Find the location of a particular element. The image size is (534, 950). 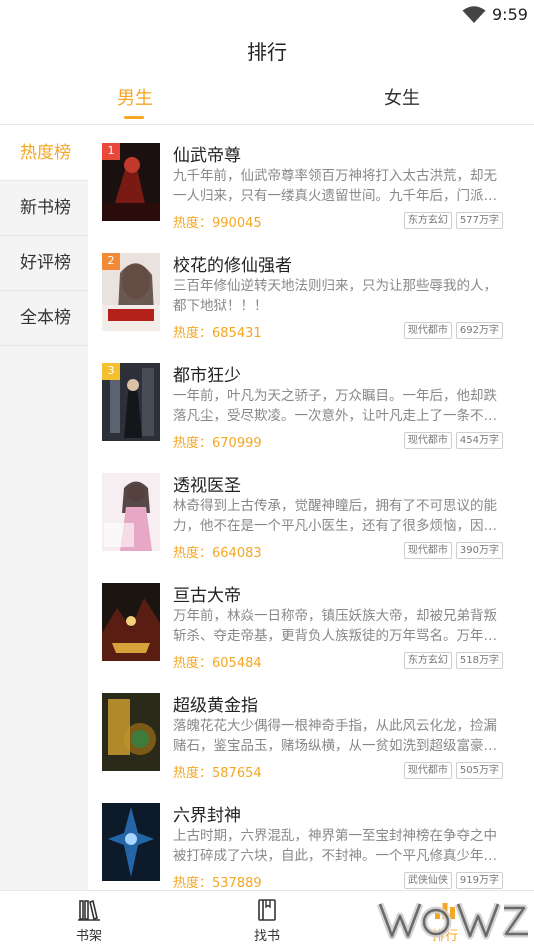

header: 排行 is located at coordinates (267, 52).